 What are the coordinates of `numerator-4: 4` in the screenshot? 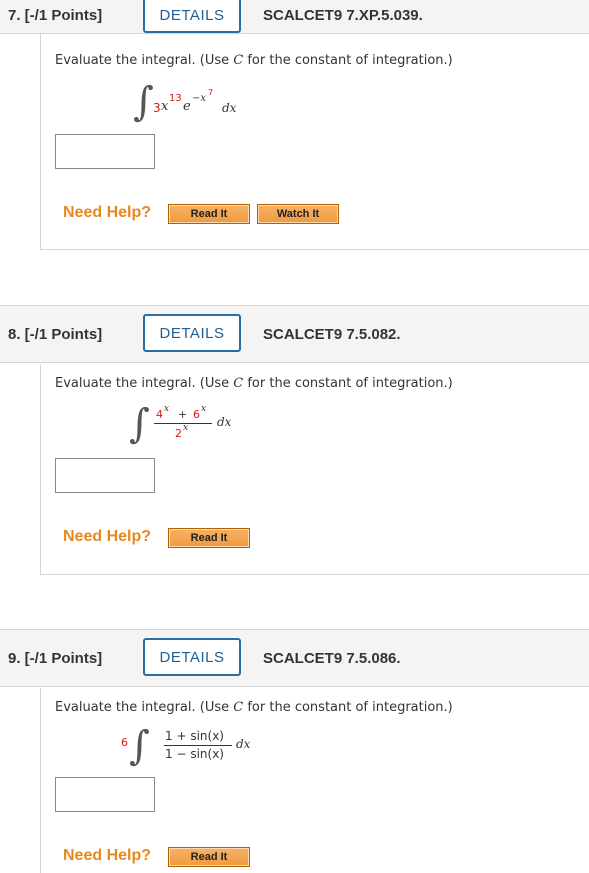 It's located at (159, 414).